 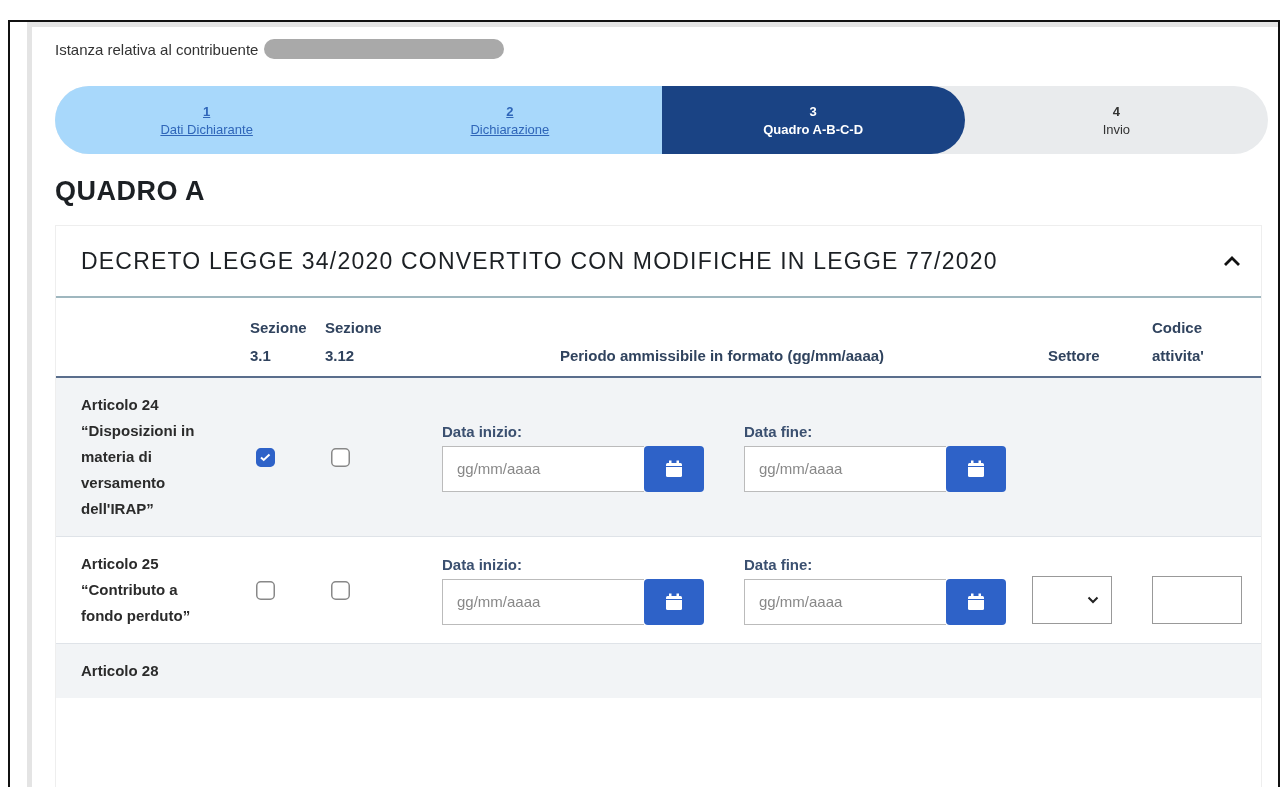 What do you see at coordinates (207, 120) in the screenshot?
I see `wizard-step: 1 Dati Dichiarante` at bounding box center [207, 120].